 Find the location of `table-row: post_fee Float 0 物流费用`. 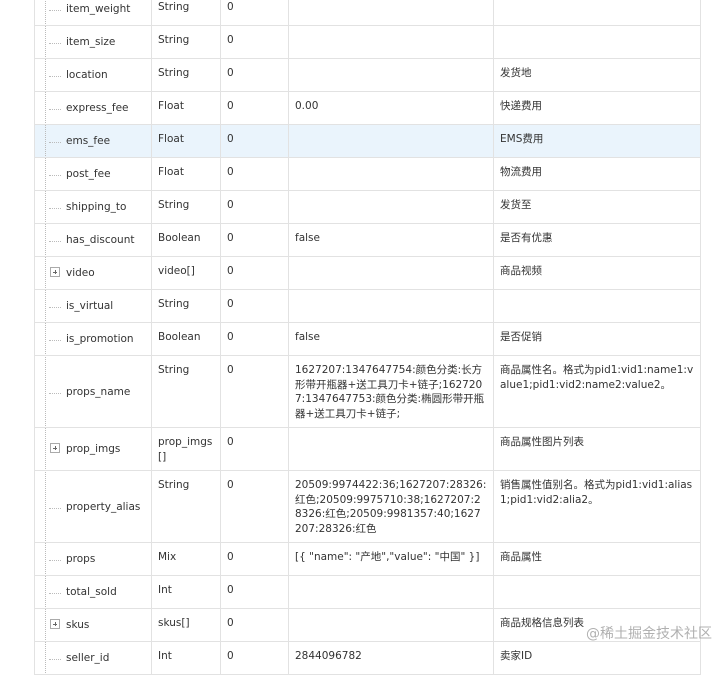

table-row: post_fee Float 0 物流费用 is located at coordinates (367, 174).